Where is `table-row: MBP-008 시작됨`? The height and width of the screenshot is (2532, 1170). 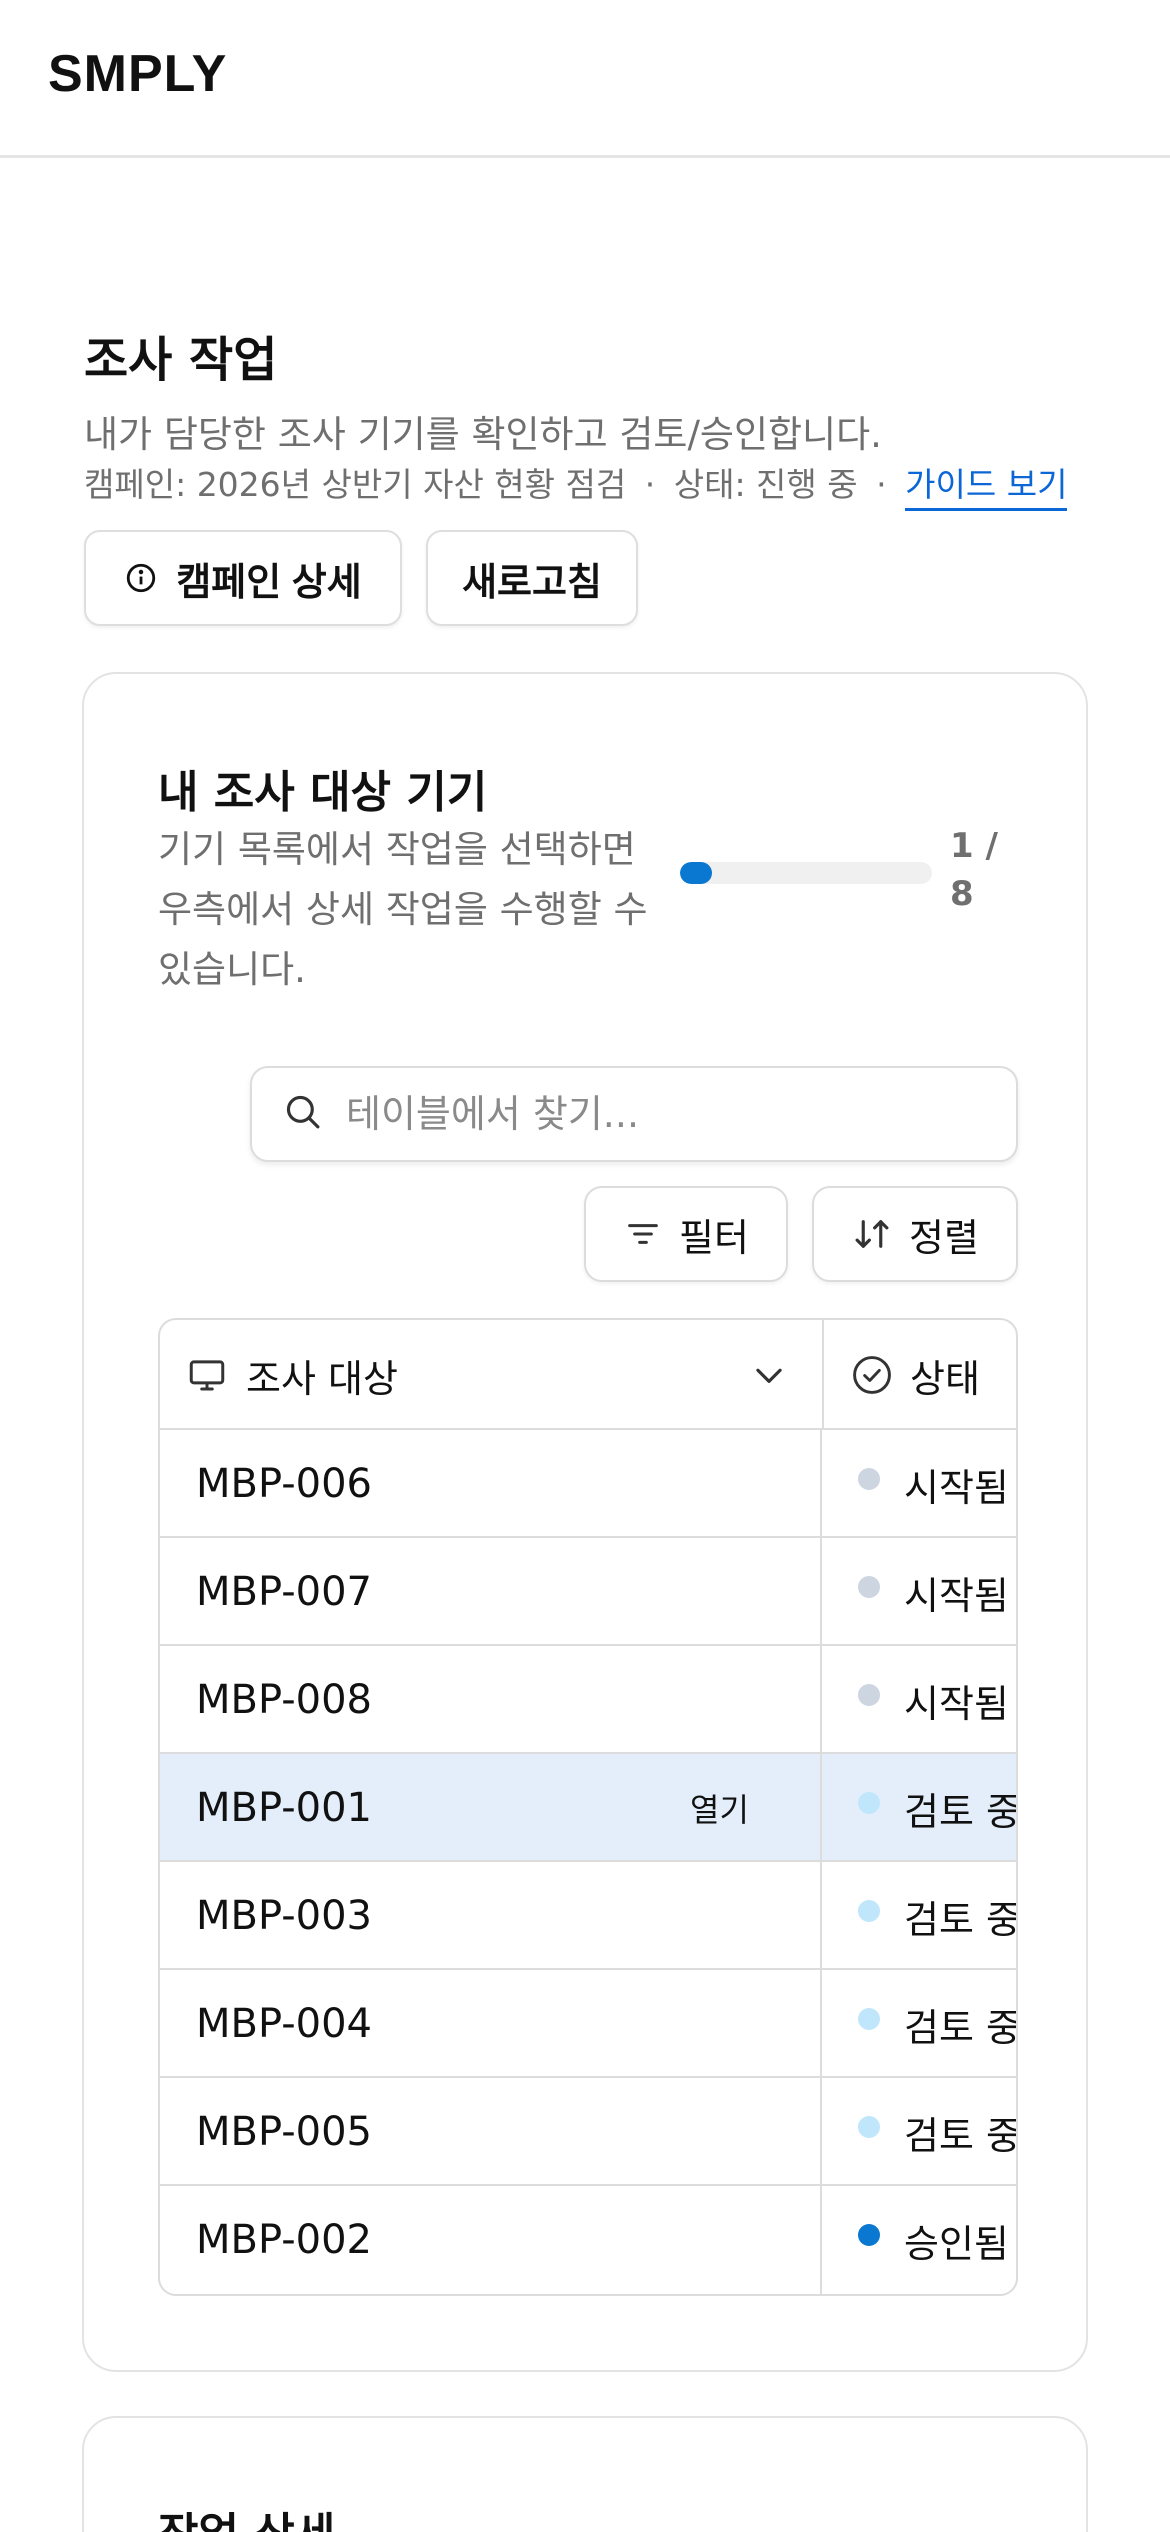
table-row: MBP-008 시작됨 is located at coordinates (588, 1700).